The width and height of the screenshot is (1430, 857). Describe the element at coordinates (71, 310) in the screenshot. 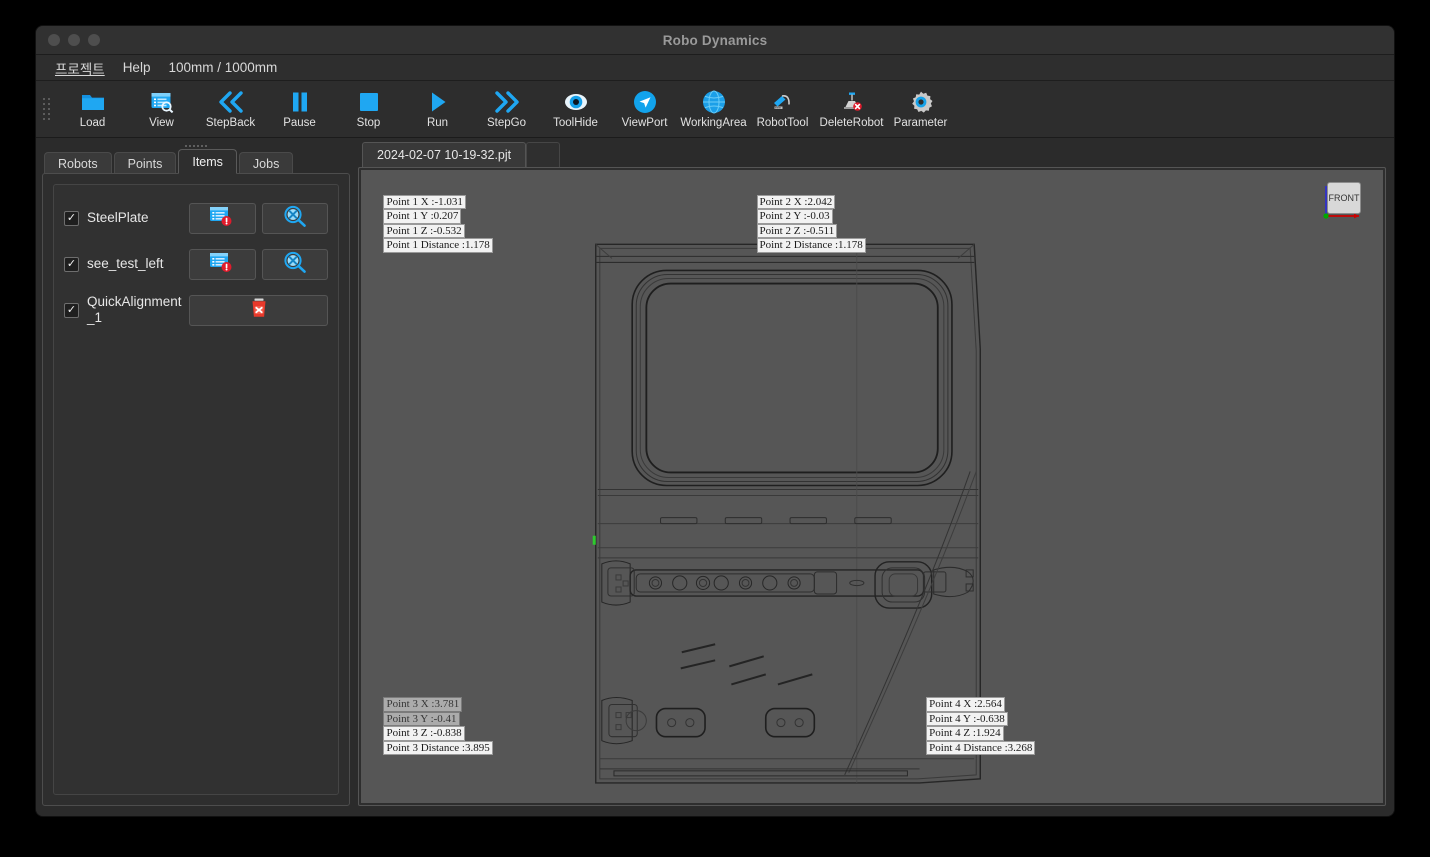

I see `item-checkbox-quickalignment-1: ✓` at that location.